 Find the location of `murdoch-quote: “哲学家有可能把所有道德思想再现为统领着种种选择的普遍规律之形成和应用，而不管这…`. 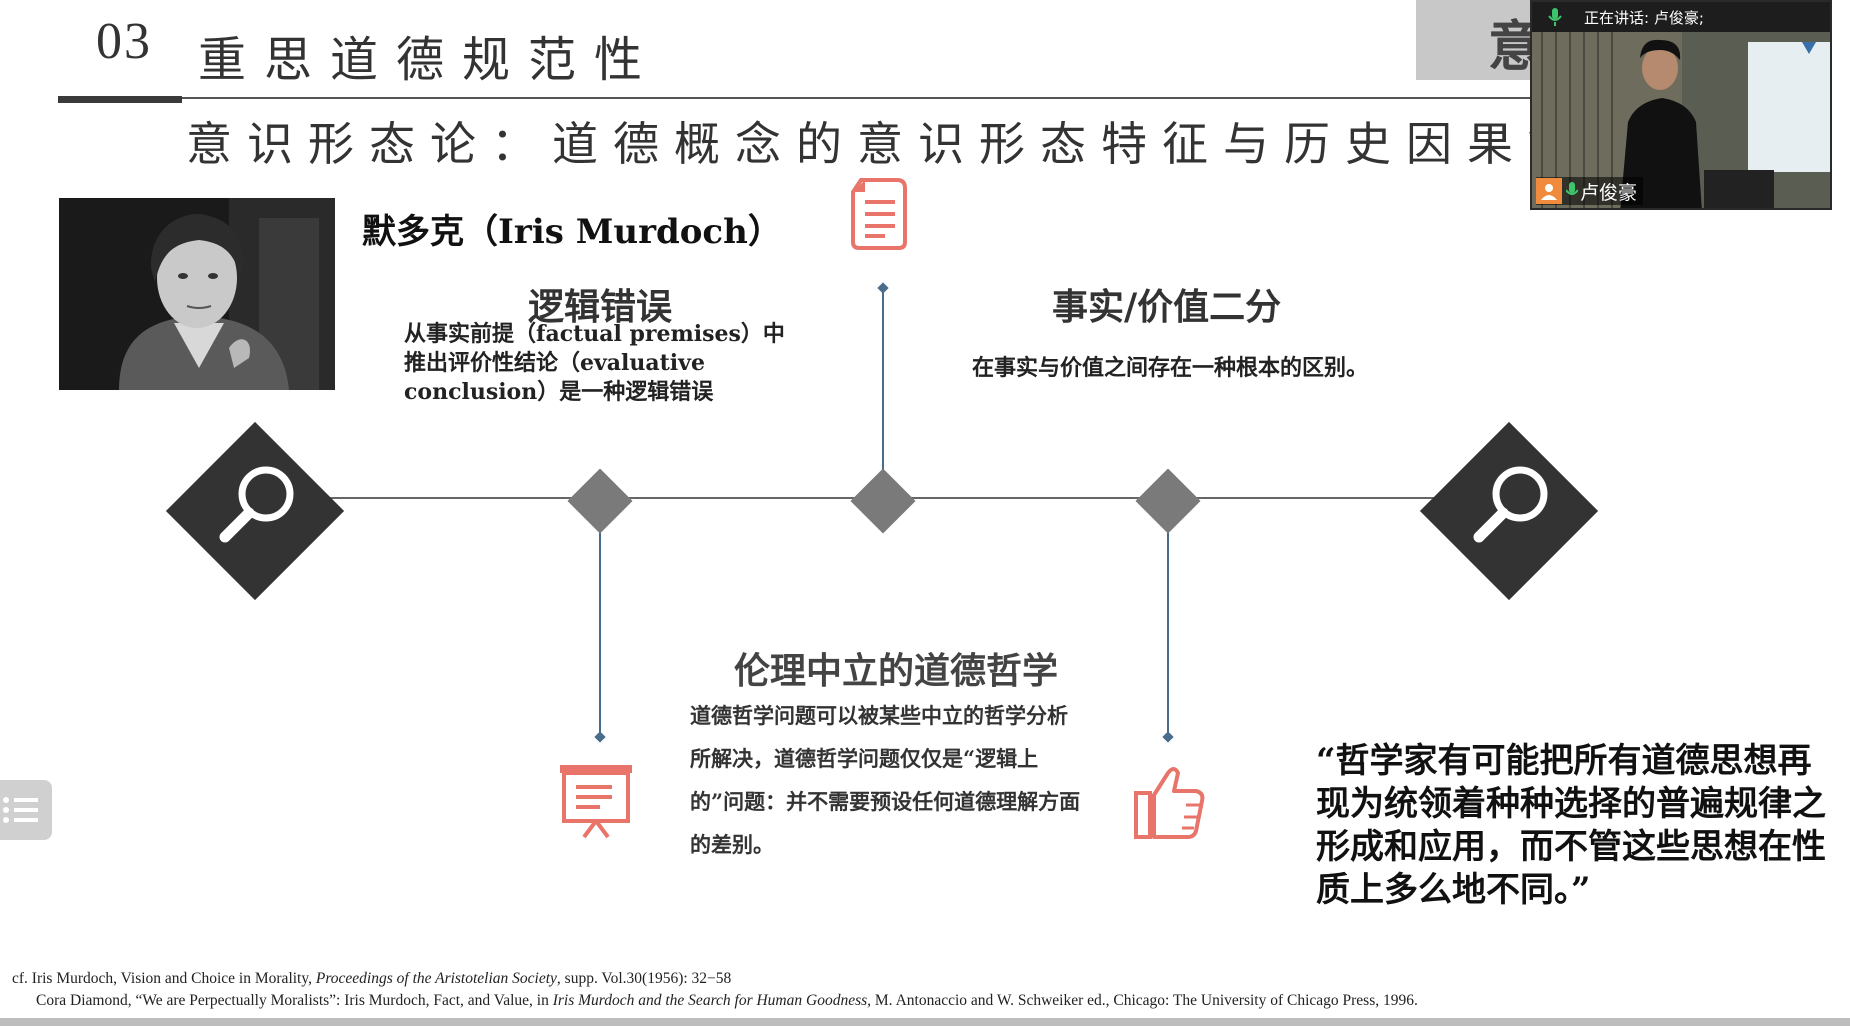

murdoch-quote: “哲学家有可能把所有道德思想再现为统领着种种选择的普遍规律之形成和应用，而不管这… is located at coordinates (1571, 825).